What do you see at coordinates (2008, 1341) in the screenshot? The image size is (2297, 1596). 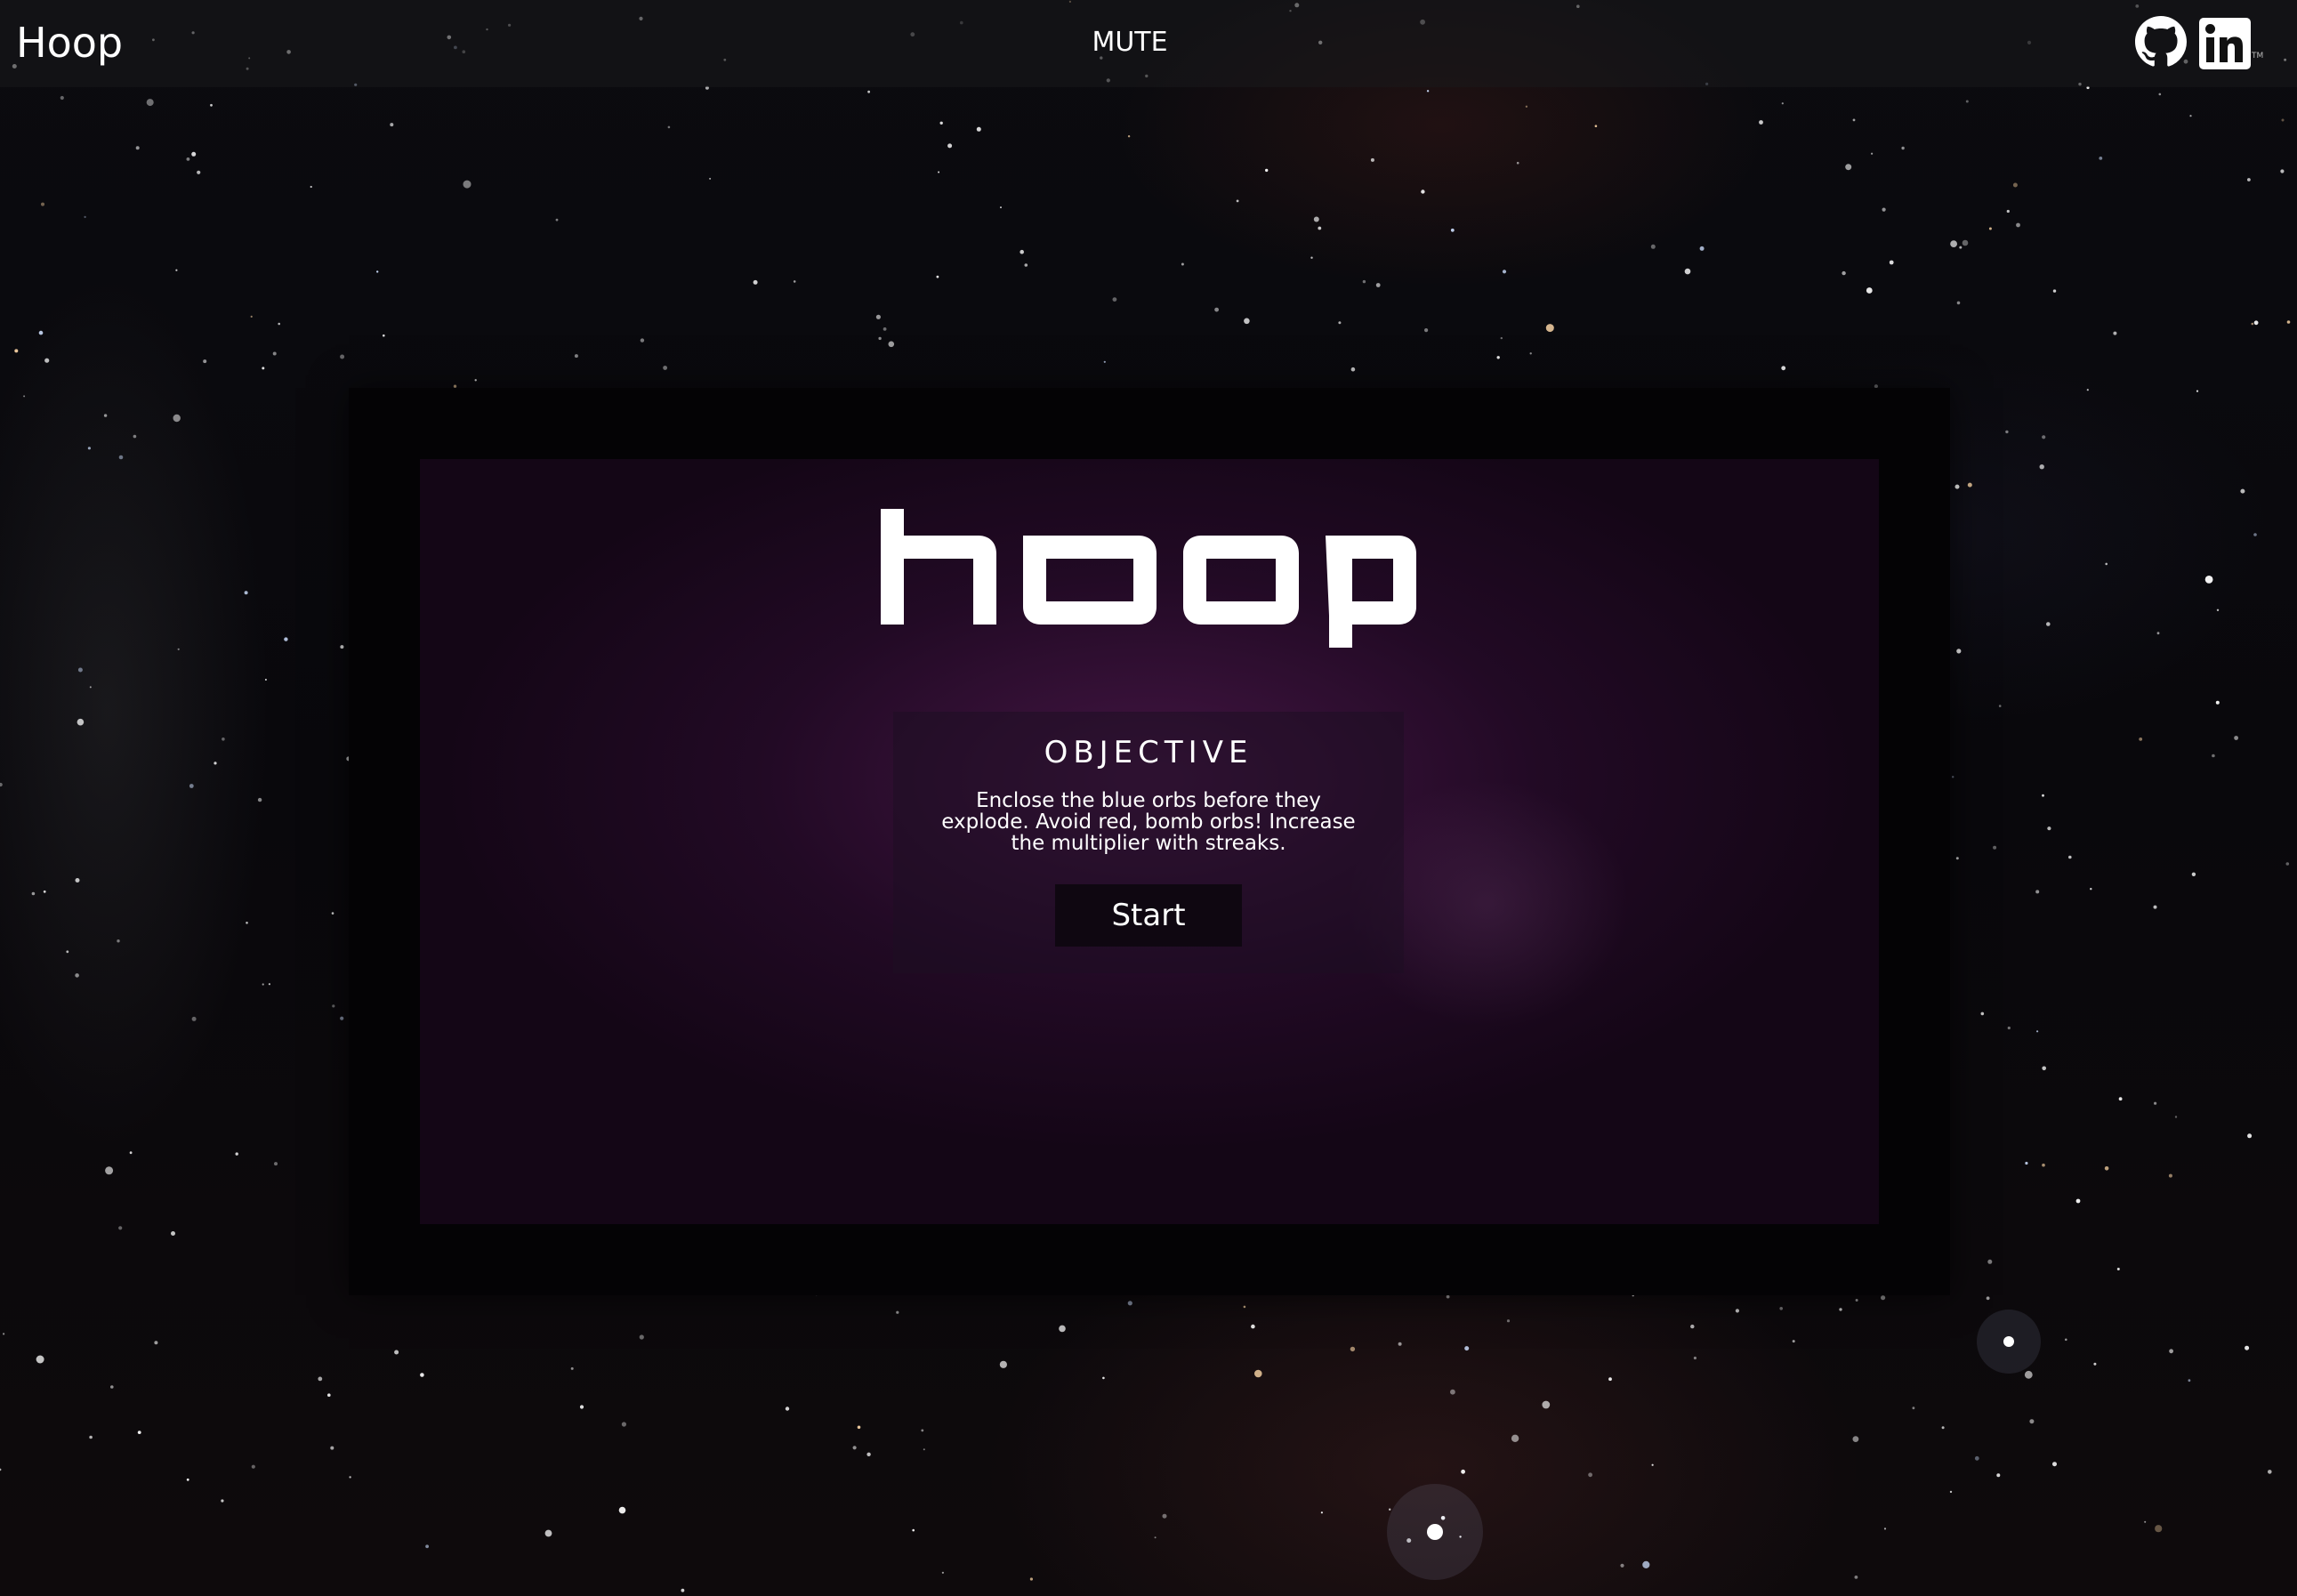 I see `bright-star` at bounding box center [2008, 1341].